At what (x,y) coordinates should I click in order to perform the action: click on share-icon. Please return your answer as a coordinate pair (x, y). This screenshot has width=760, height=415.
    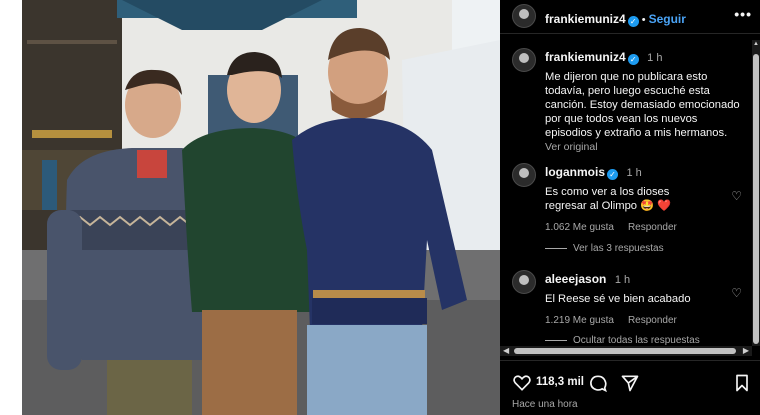
    Looking at the image, I should click on (630, 383).